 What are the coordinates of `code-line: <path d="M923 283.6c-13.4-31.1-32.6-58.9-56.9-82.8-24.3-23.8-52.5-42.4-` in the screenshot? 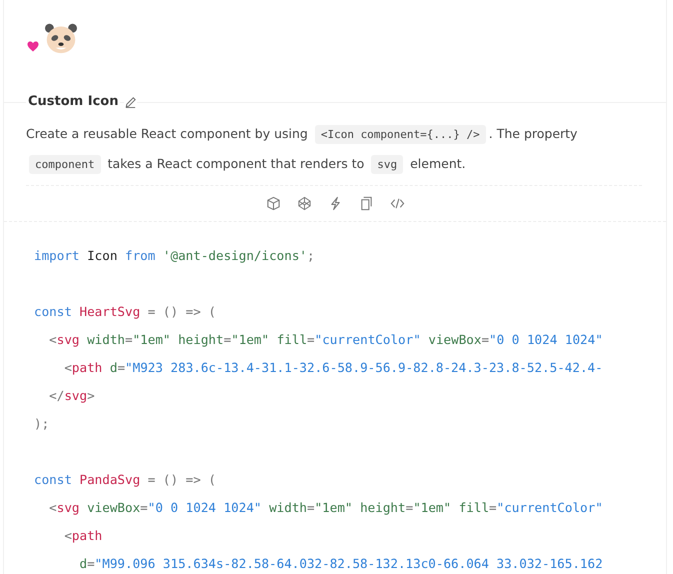 It's located at (333, 368).